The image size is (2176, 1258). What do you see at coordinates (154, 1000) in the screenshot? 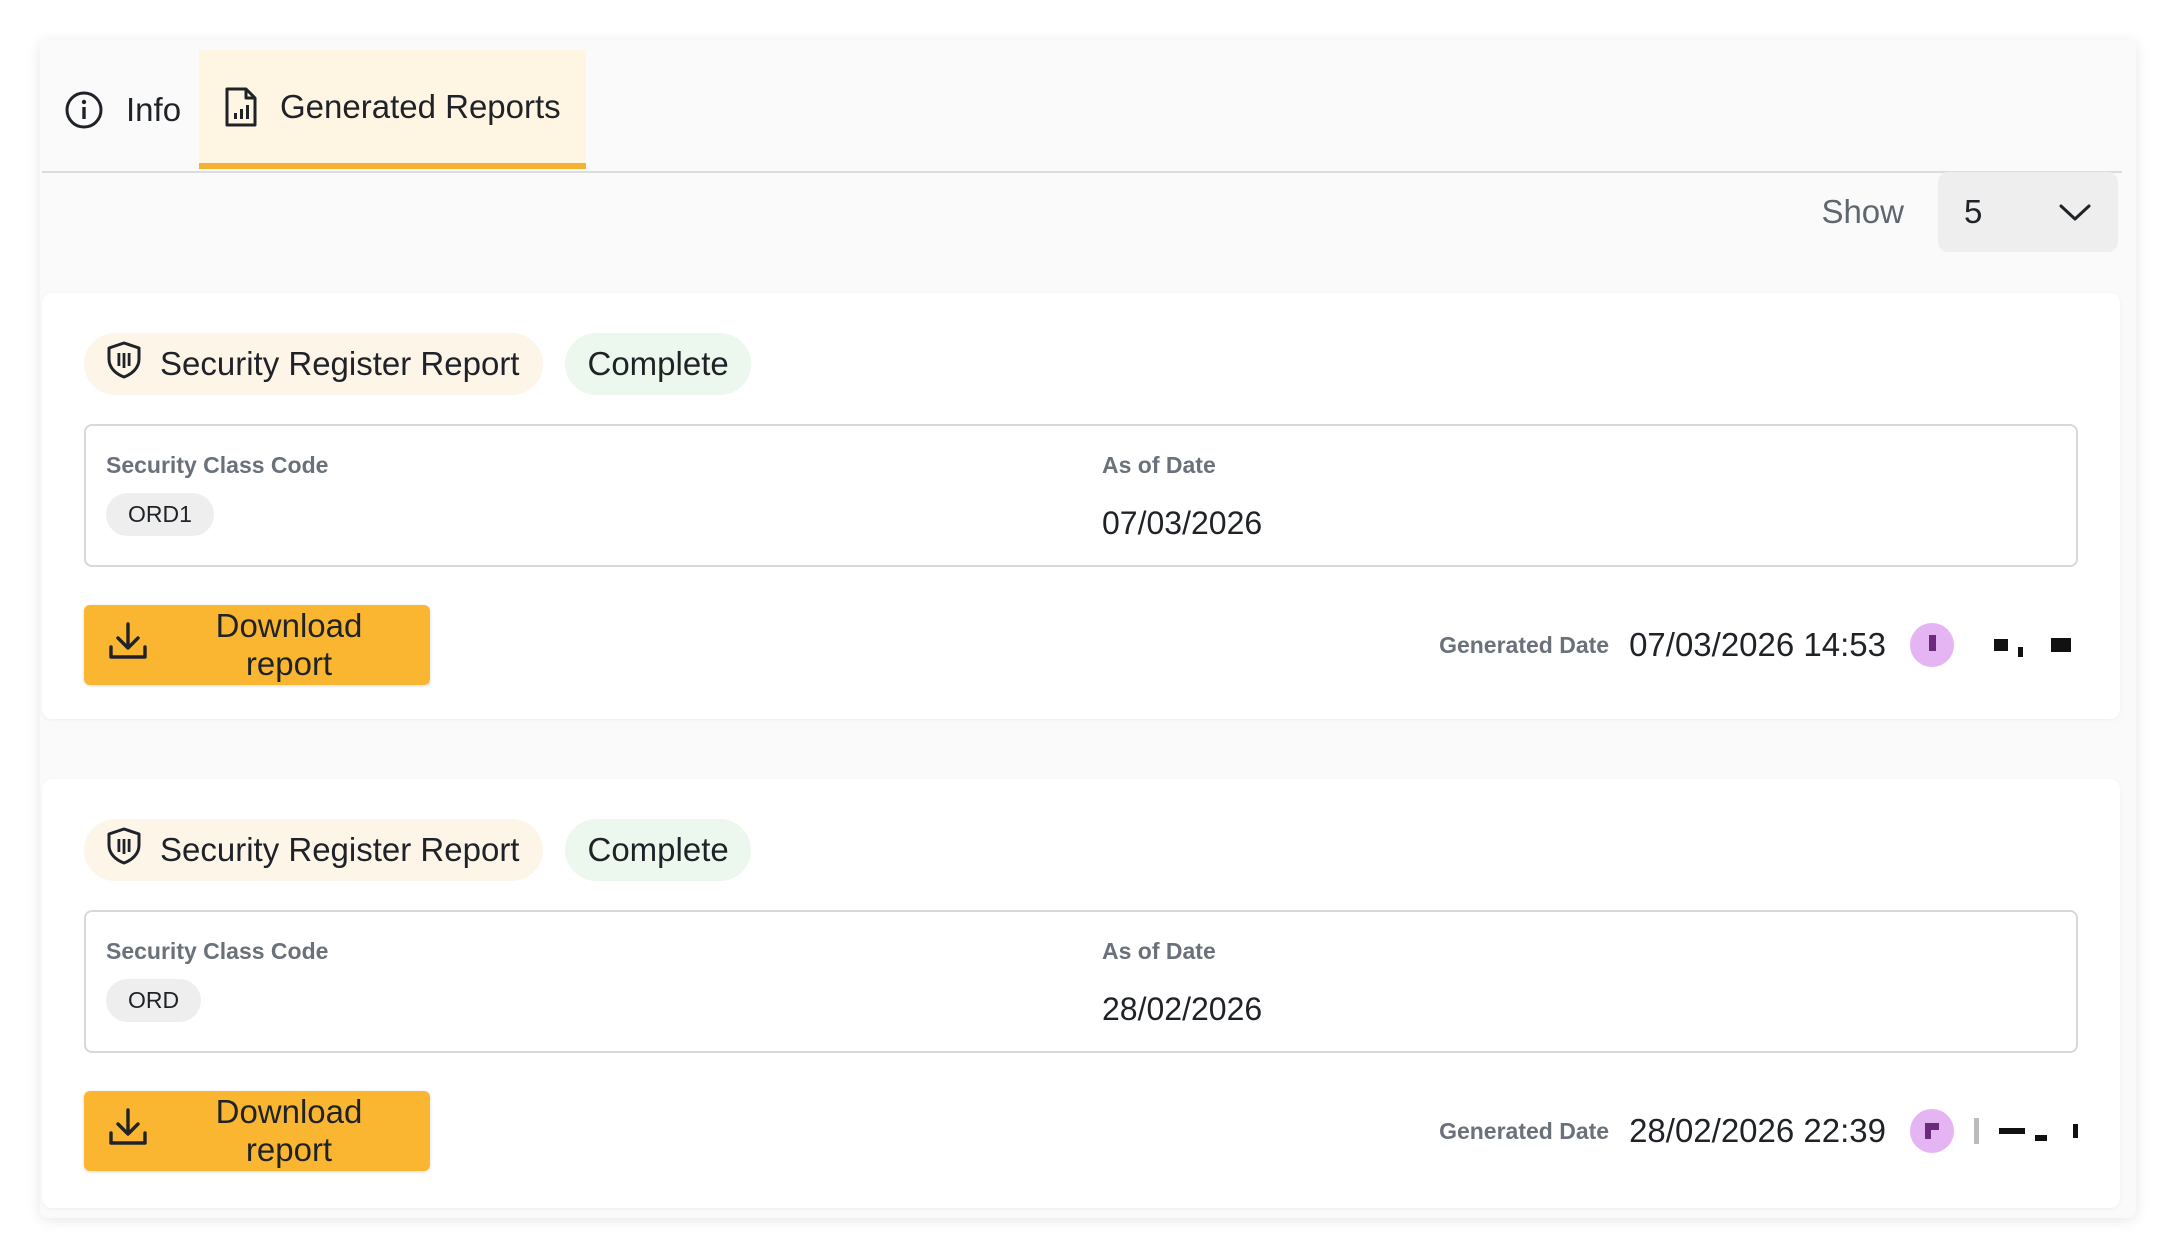
I see `security-class-code-chip: ORD` at bounding box center [154, 1000].